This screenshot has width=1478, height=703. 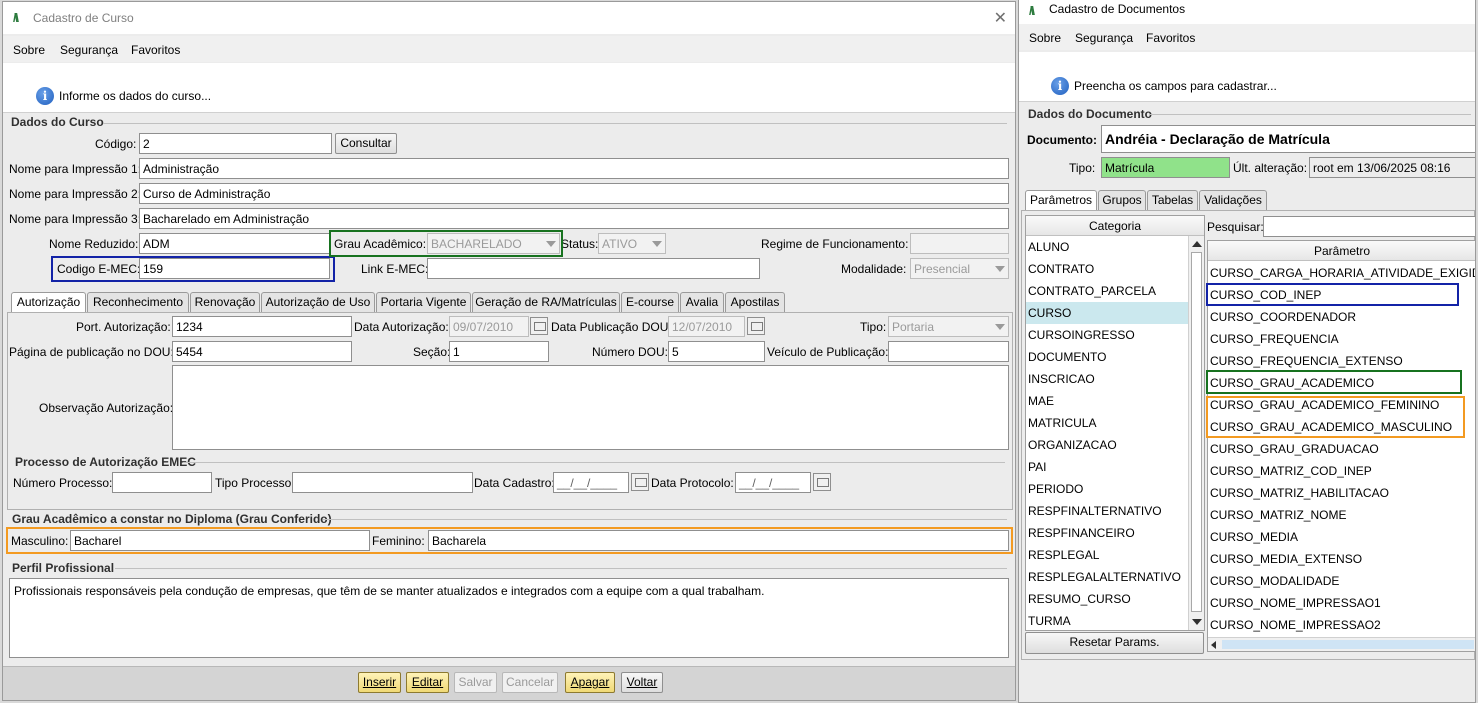 What do you see at coordinates (959, 243) in the screenshot?
I see `regime-field` at bounding box center [959, 243].